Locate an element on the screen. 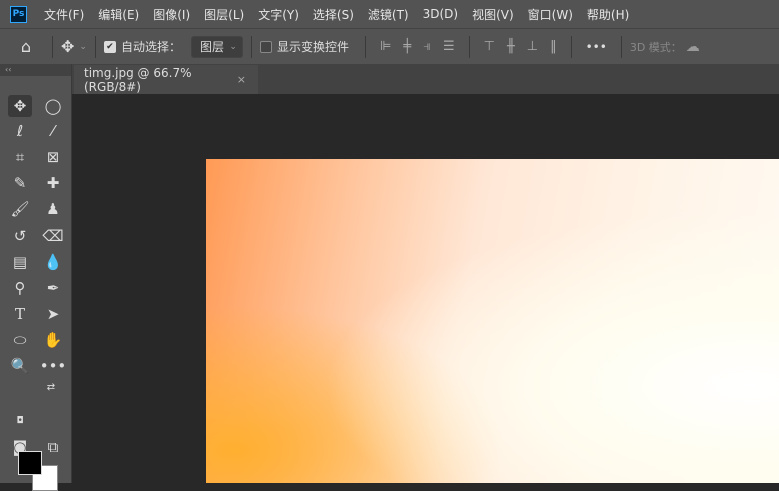 Image resolution: width=779 pixels, height=491 pixels. dodge-icon: ⚲ is located at coordinates (20, 288).